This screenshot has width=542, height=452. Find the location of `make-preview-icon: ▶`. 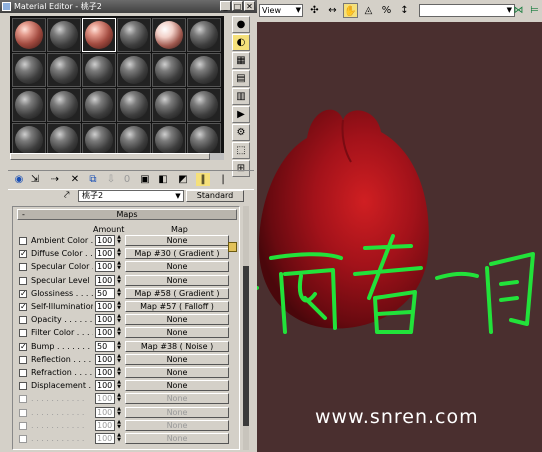

make-preview-icon: ▶ is located at coordinates (241, 114).